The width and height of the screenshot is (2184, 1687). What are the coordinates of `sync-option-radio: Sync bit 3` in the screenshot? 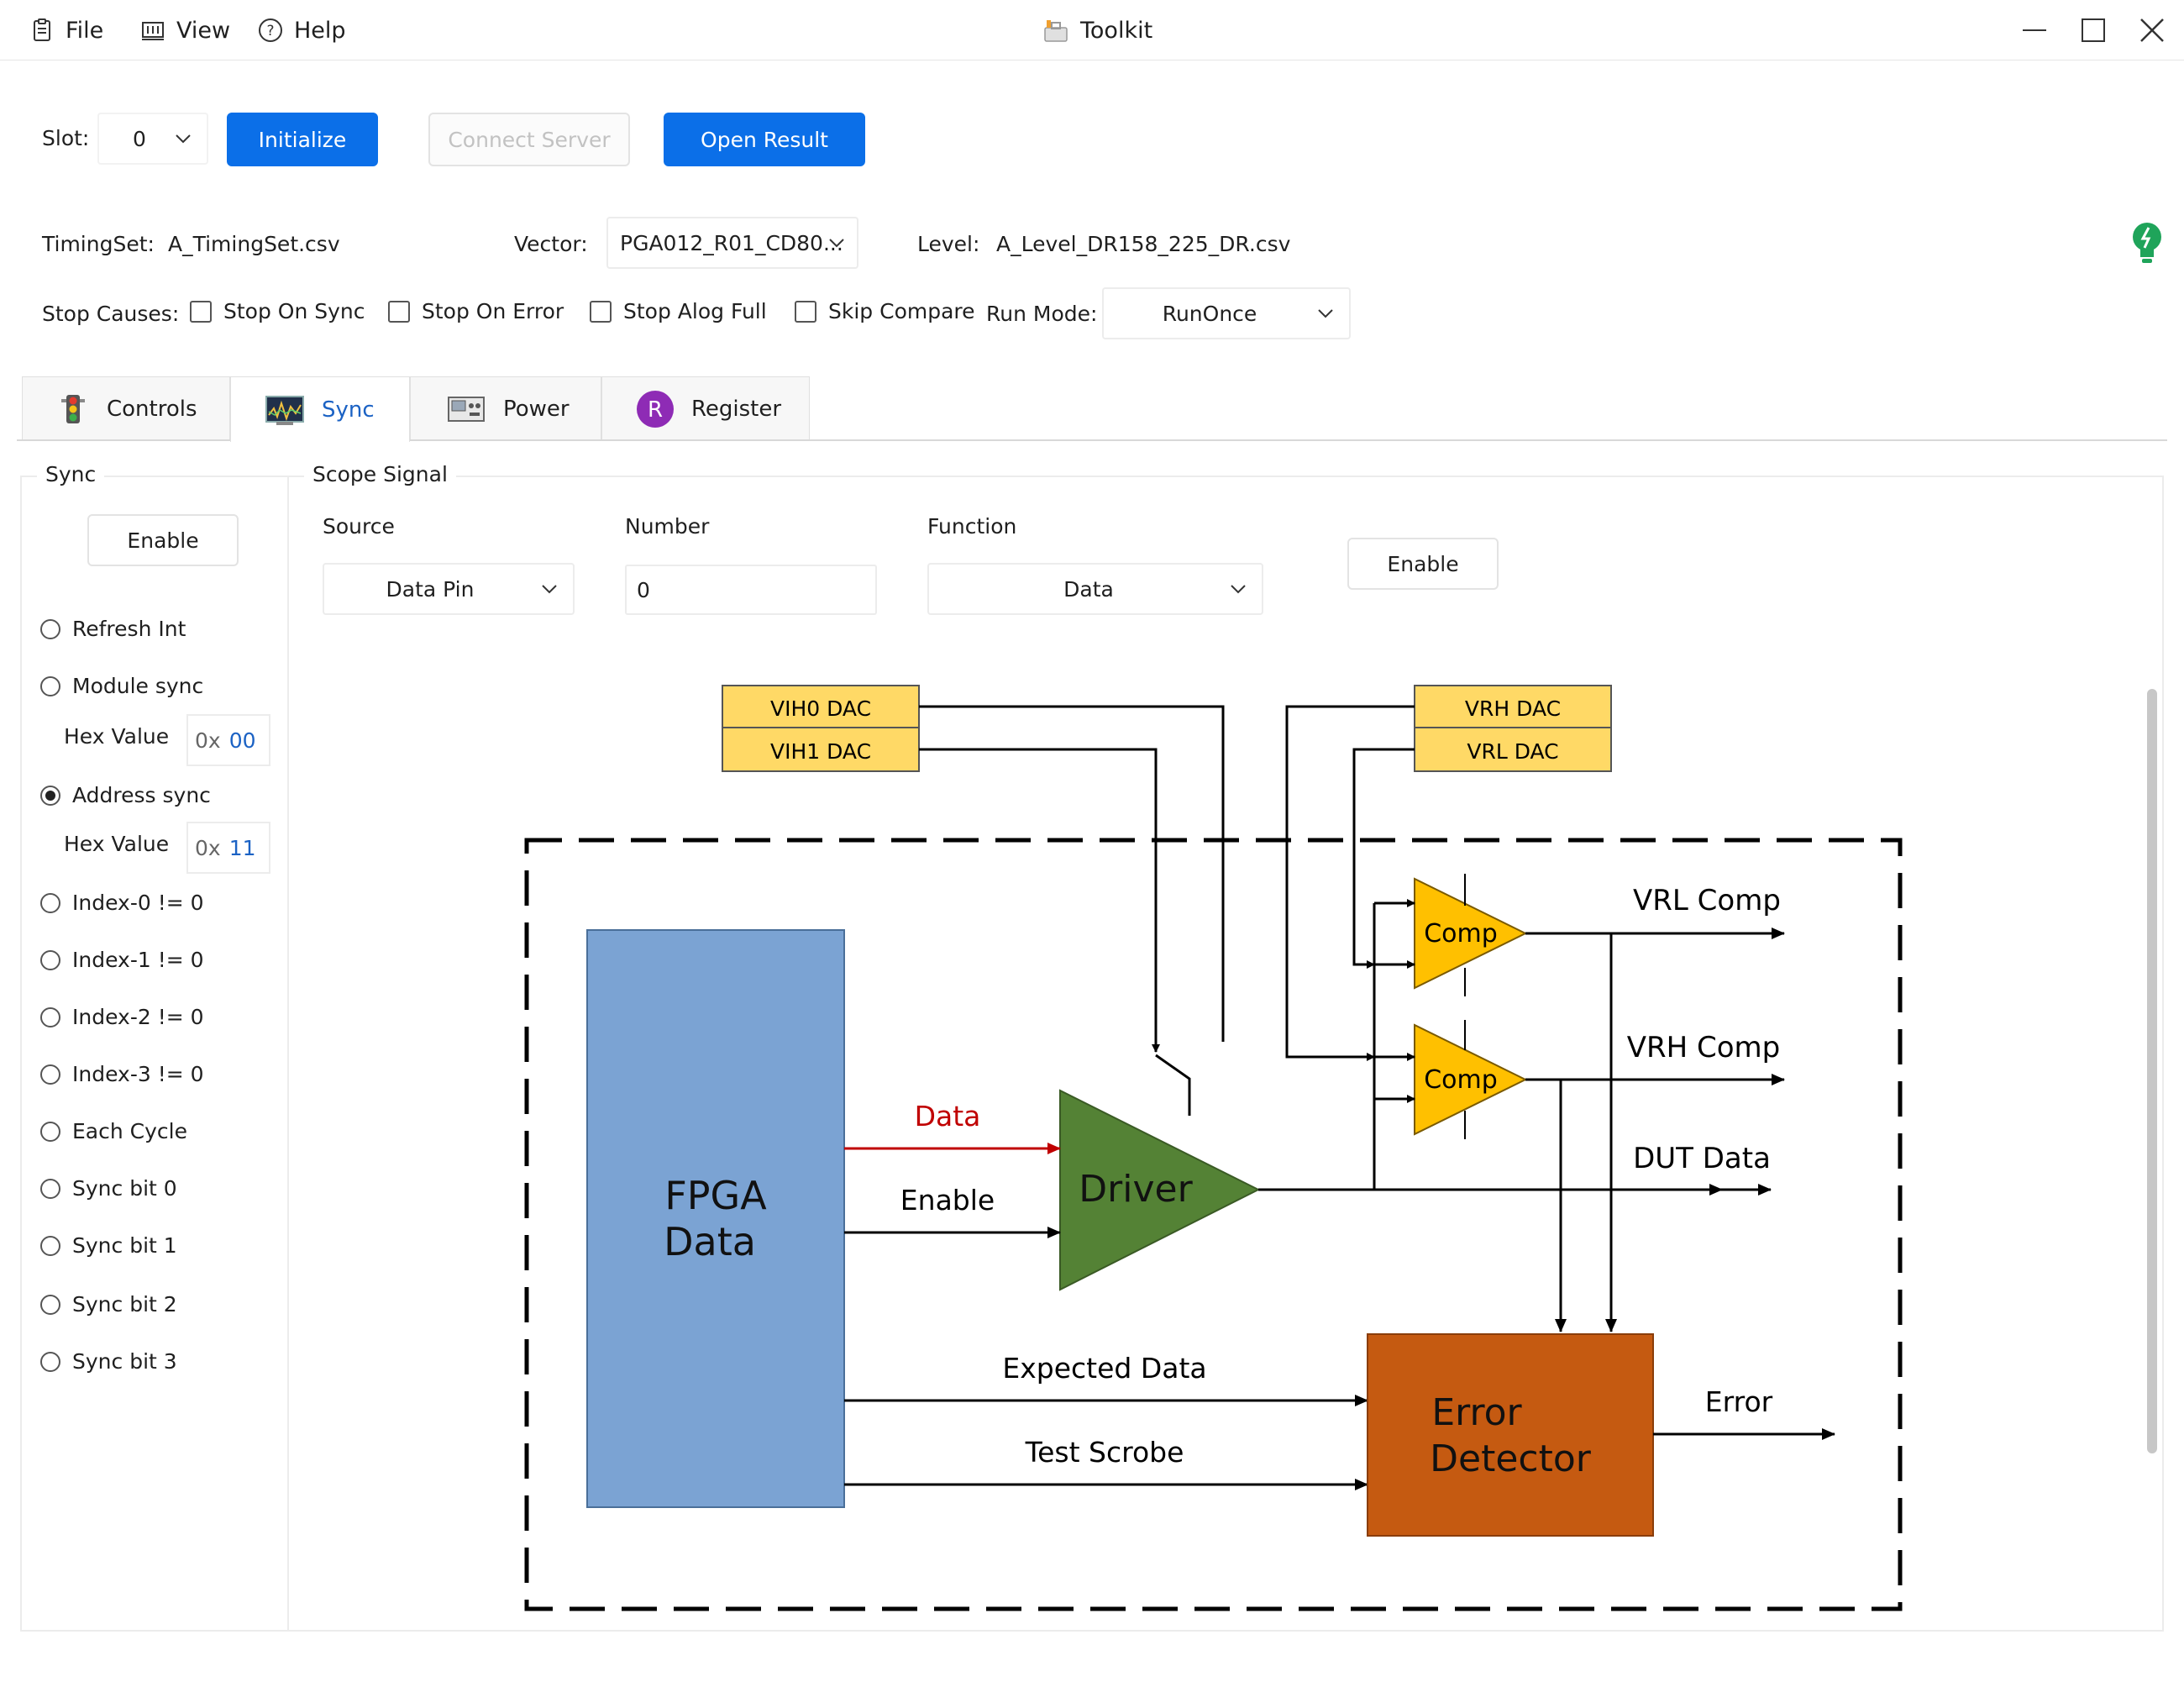 It's located at (108, 1361).